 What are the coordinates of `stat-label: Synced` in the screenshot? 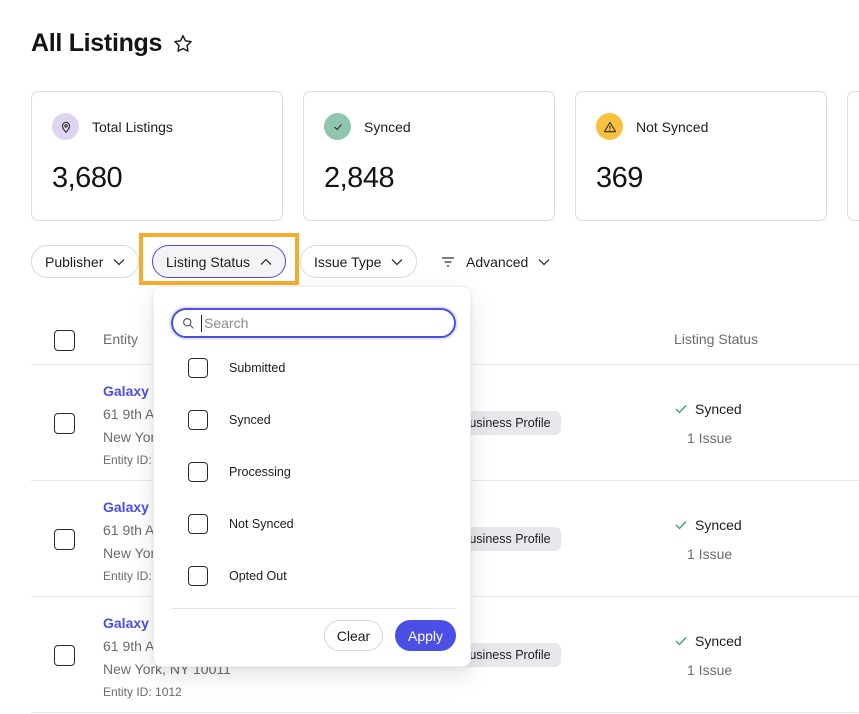 It's located at (387, 126).